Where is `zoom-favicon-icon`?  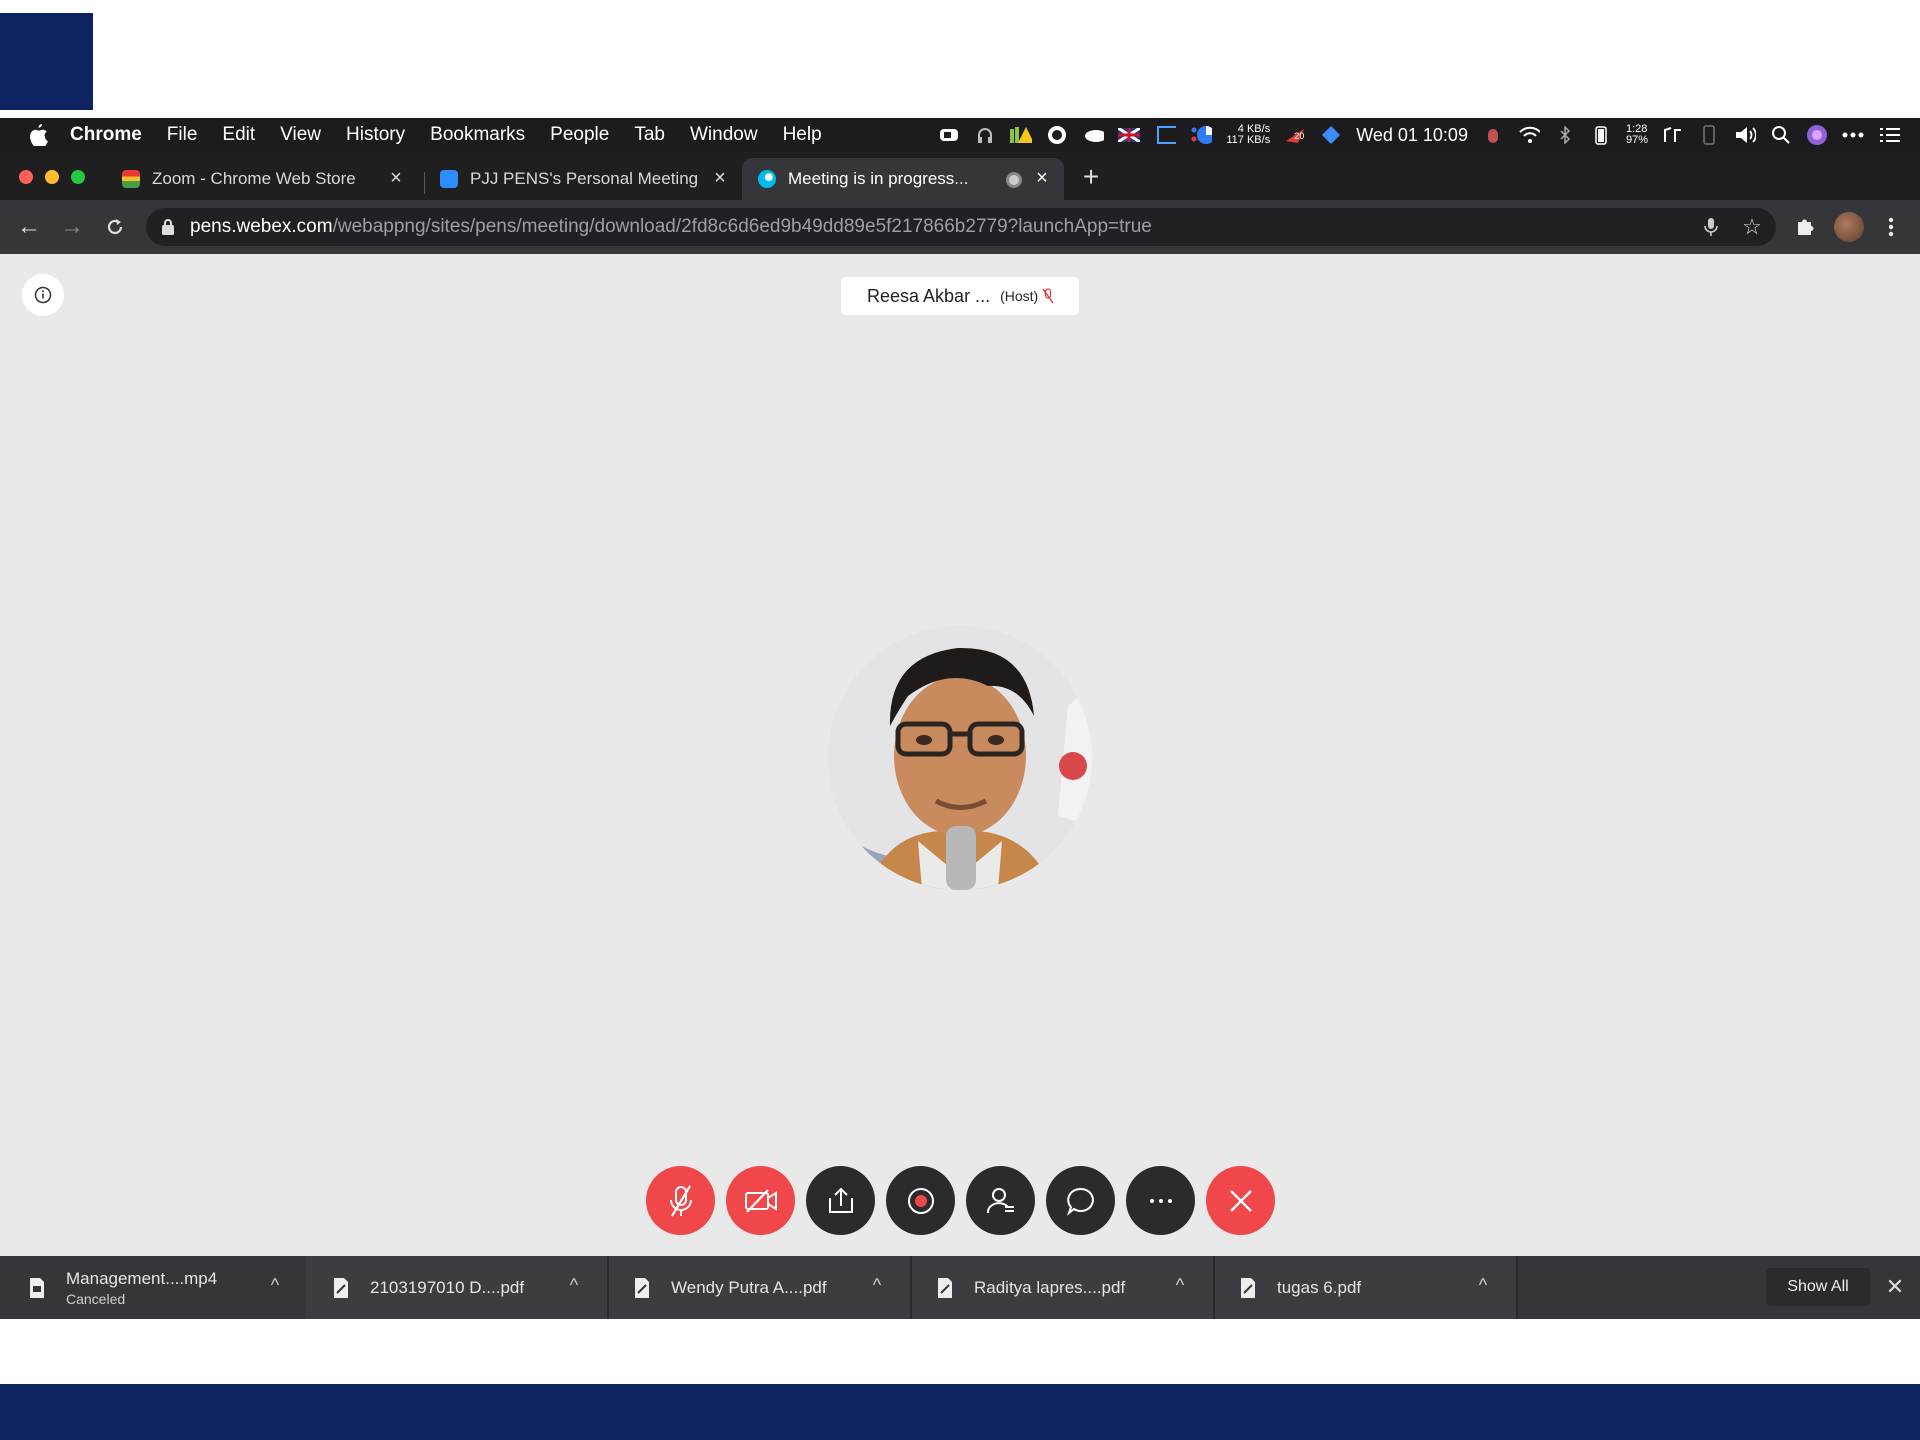 zoom-favicon-icon is located at coordinates (449, 179).